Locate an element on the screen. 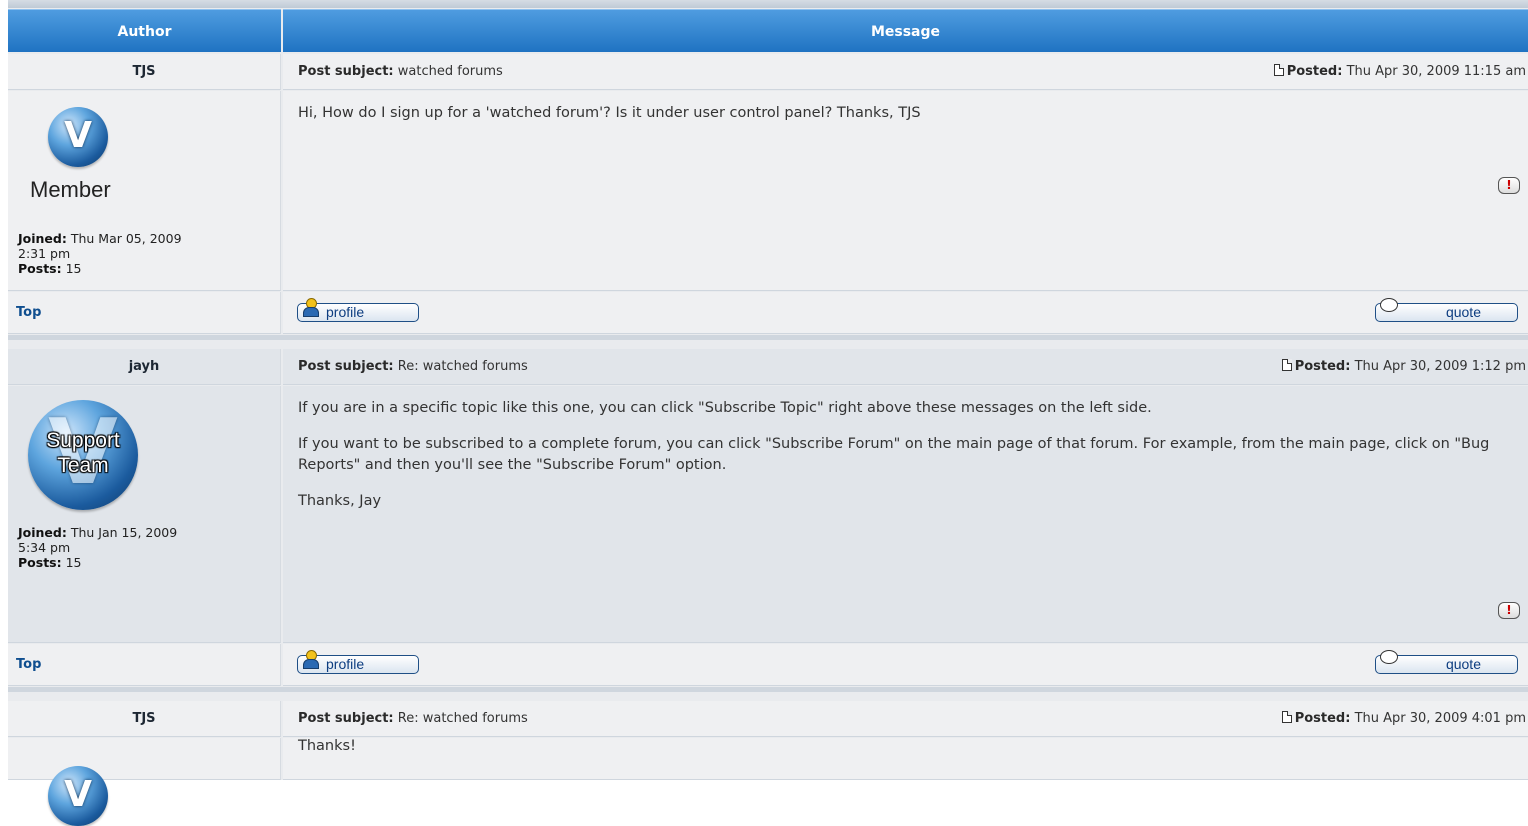  top-strip is located at coordinates (768, 4).